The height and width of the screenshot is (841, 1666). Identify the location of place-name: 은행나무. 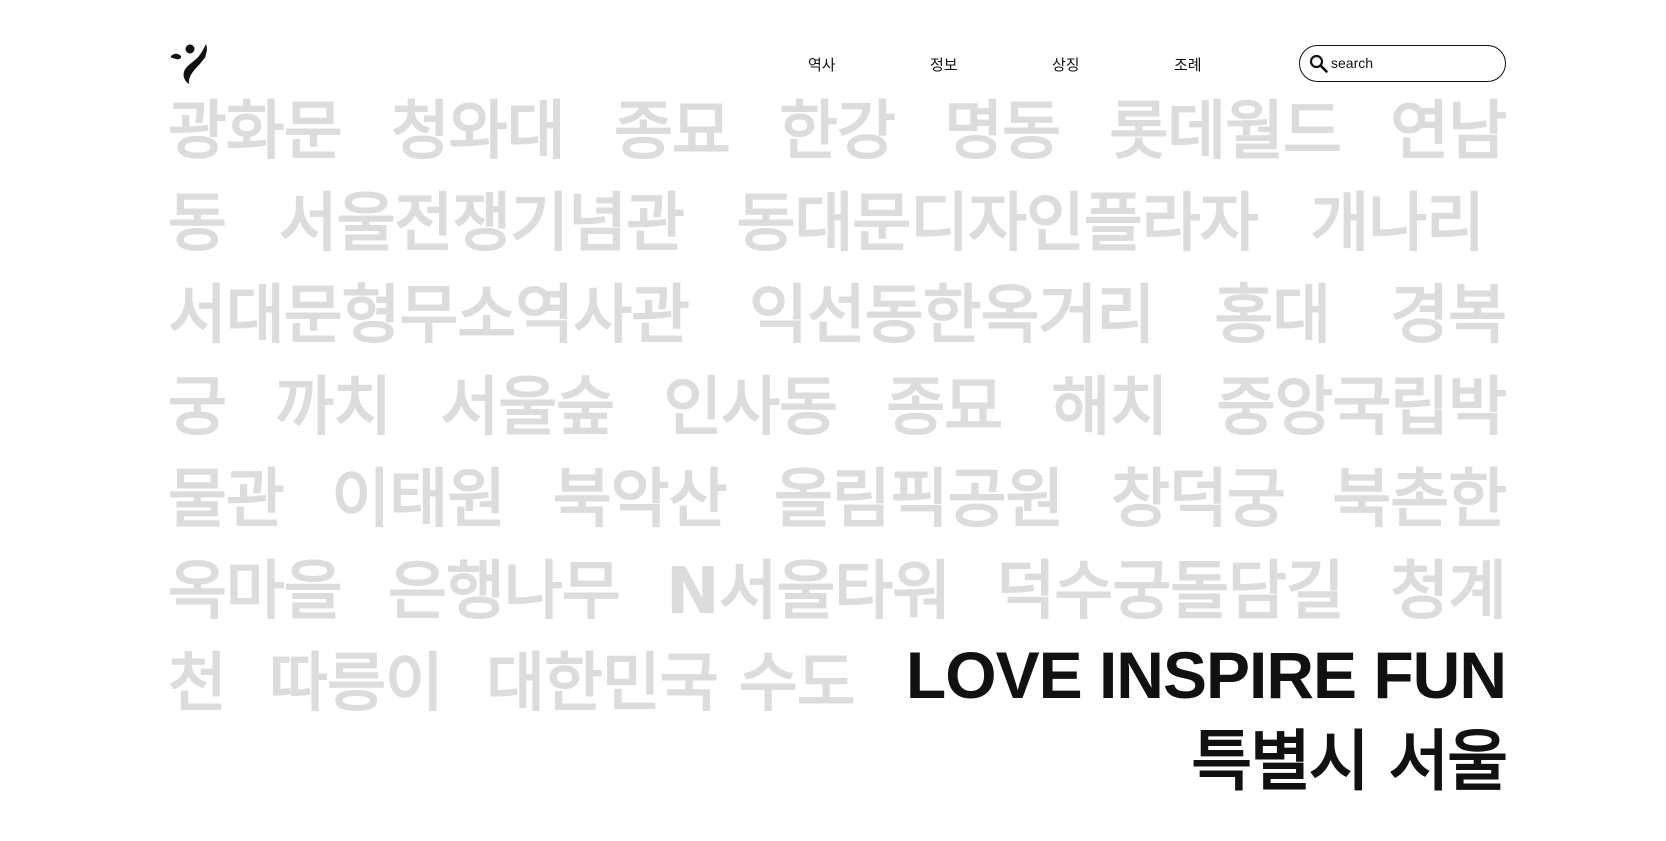
(504, 592).